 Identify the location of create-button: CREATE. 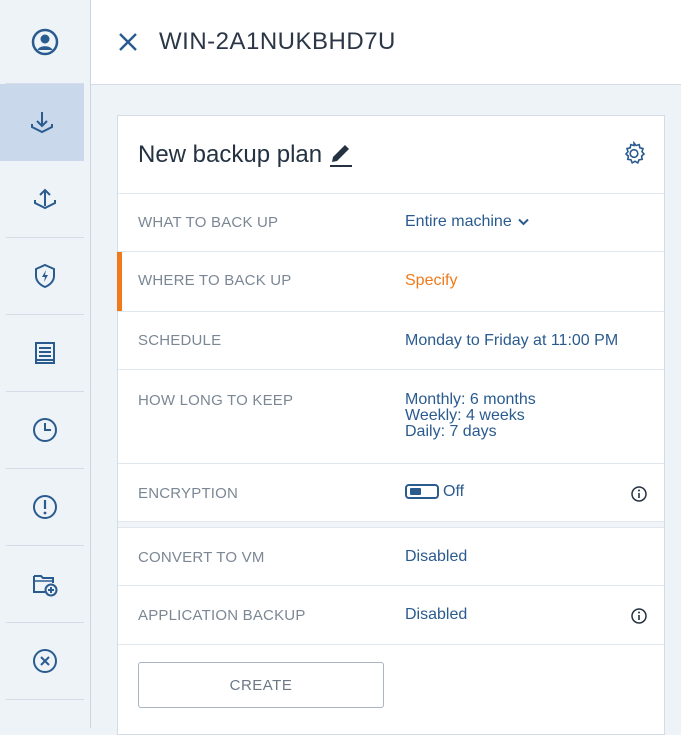
(261, 685).